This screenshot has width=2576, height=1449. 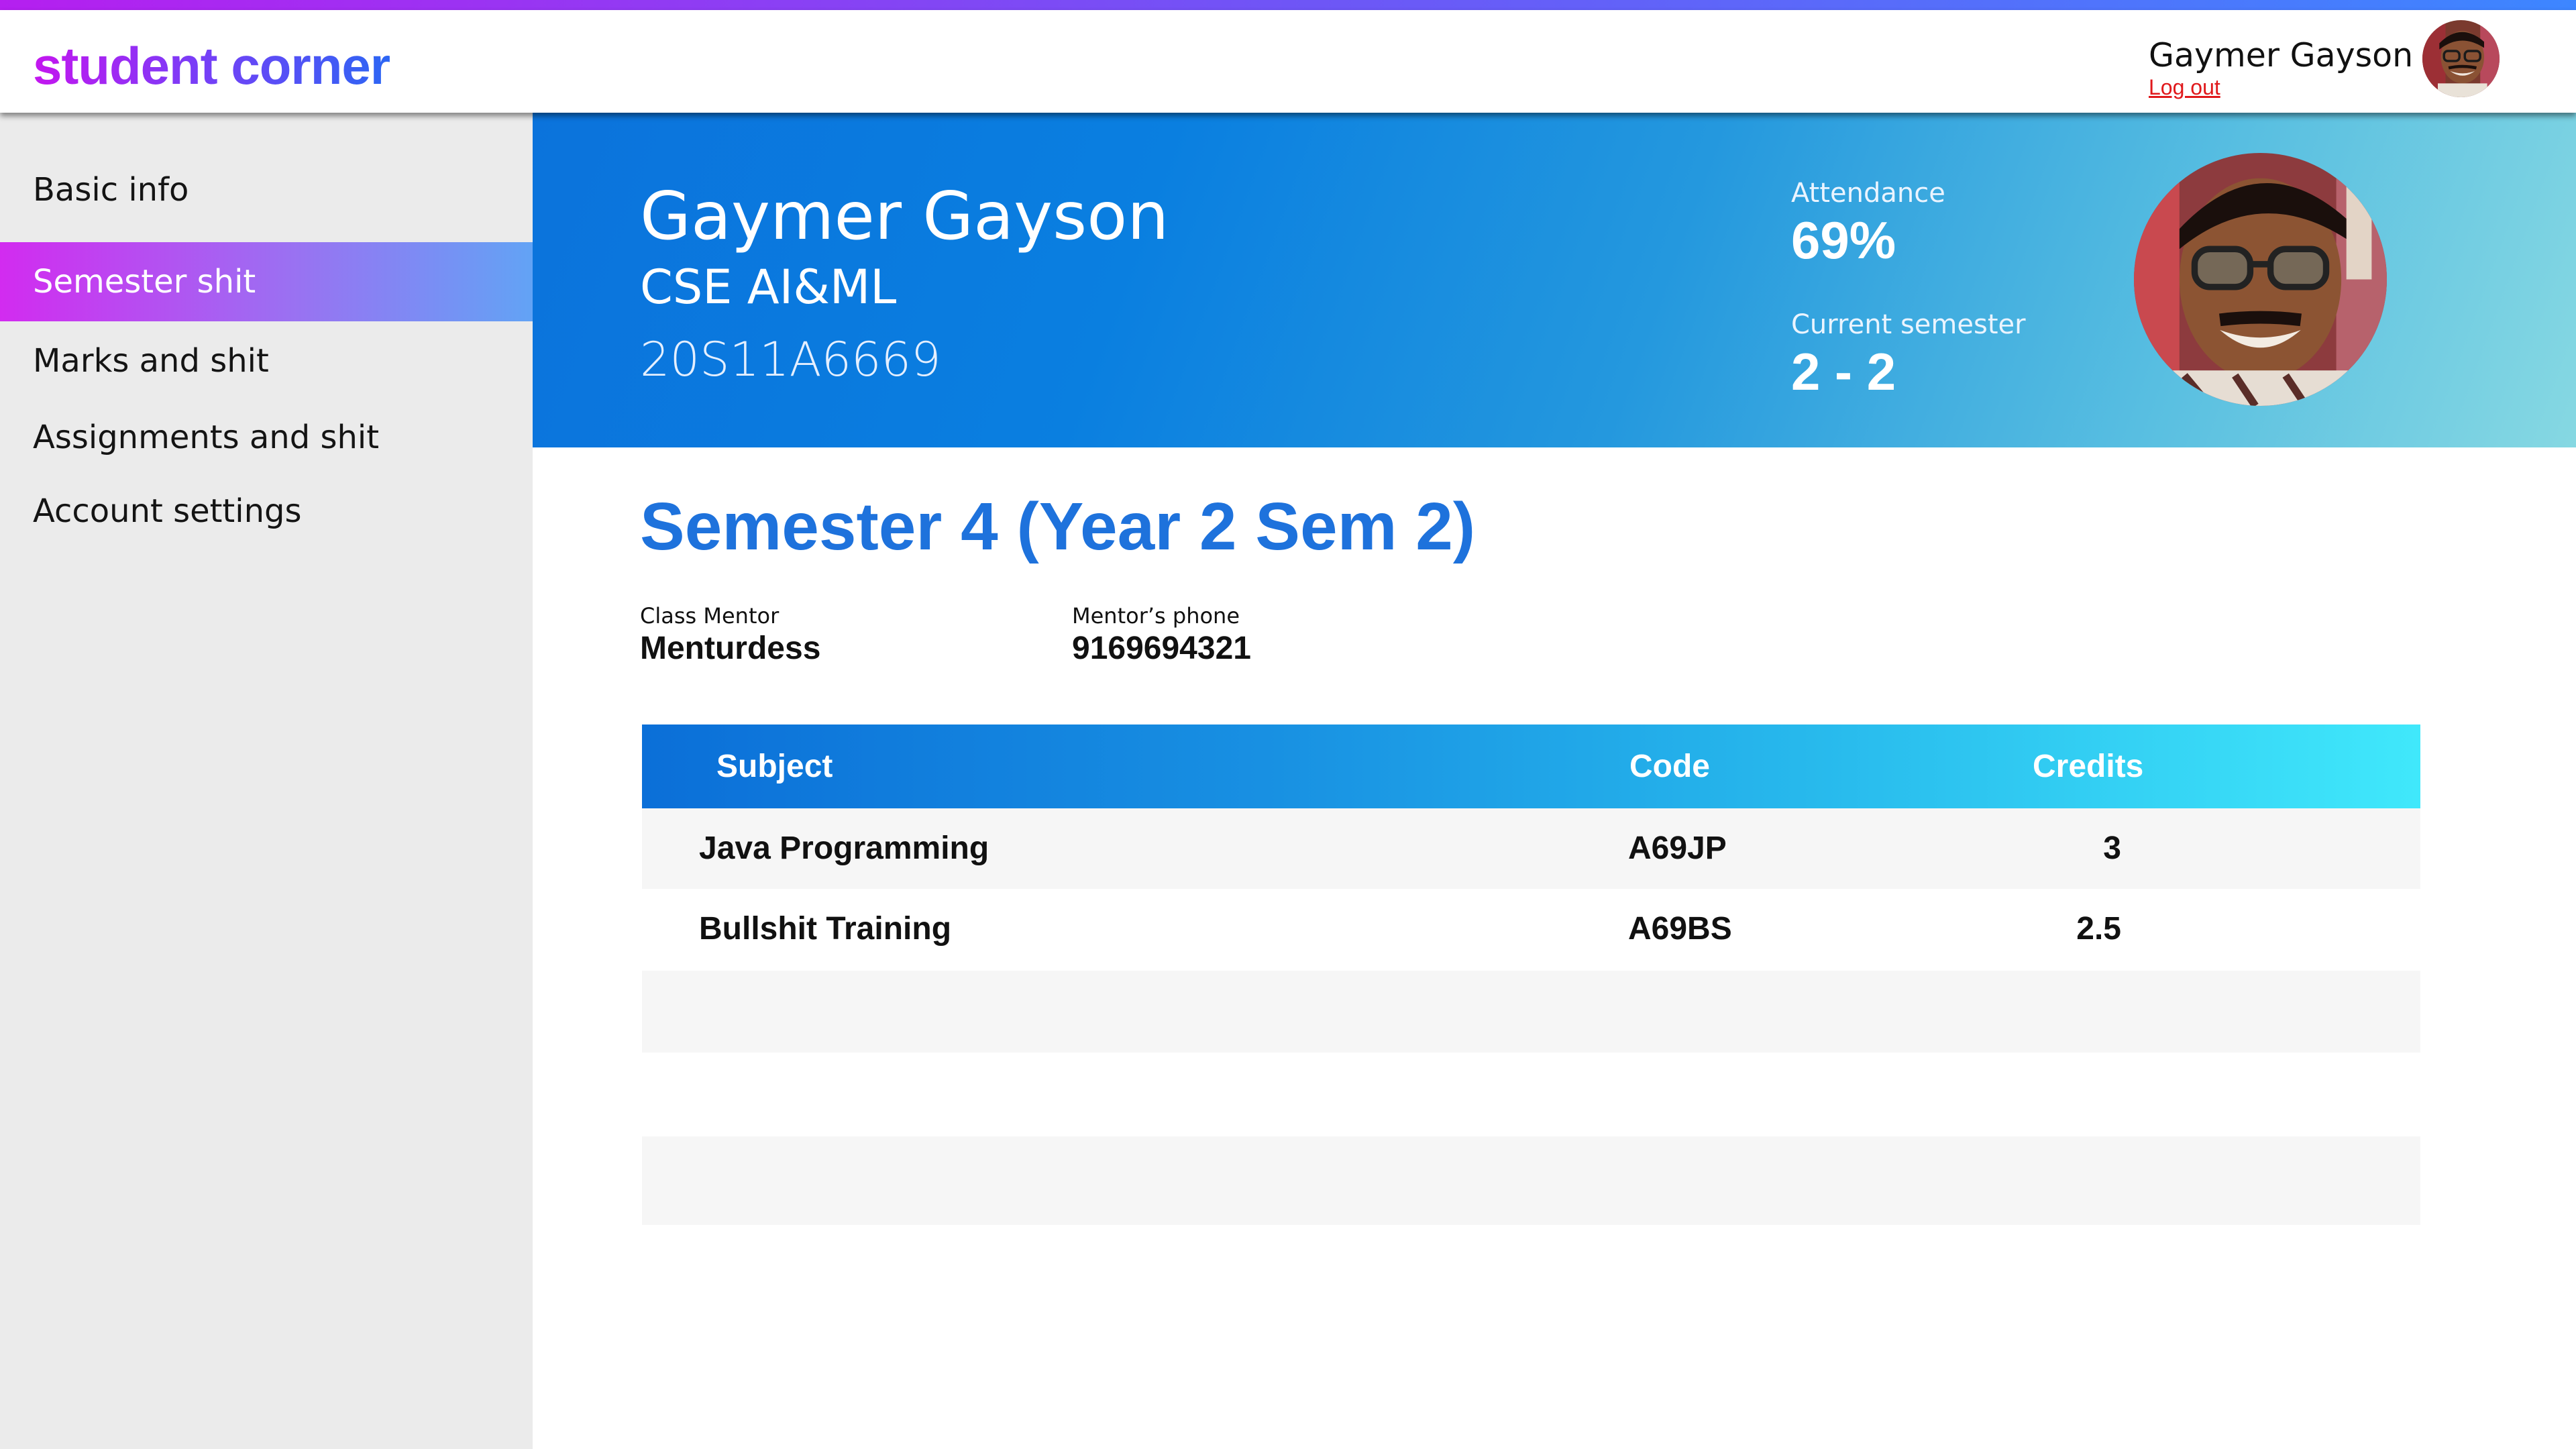 I want to click on mentor-phone-label: Mentor’s phone, so click(x=1156, y=616).